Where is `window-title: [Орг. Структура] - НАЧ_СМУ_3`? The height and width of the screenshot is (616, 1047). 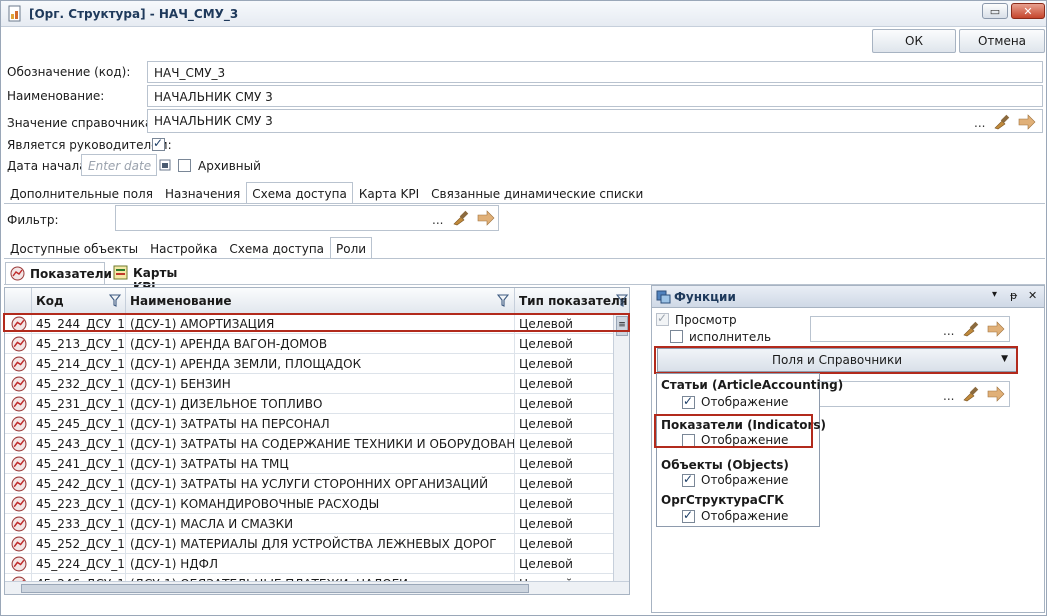
window-title: [Орг. Структура] - НАЧ_СМУ_3 is located at coordinates (134, 14).